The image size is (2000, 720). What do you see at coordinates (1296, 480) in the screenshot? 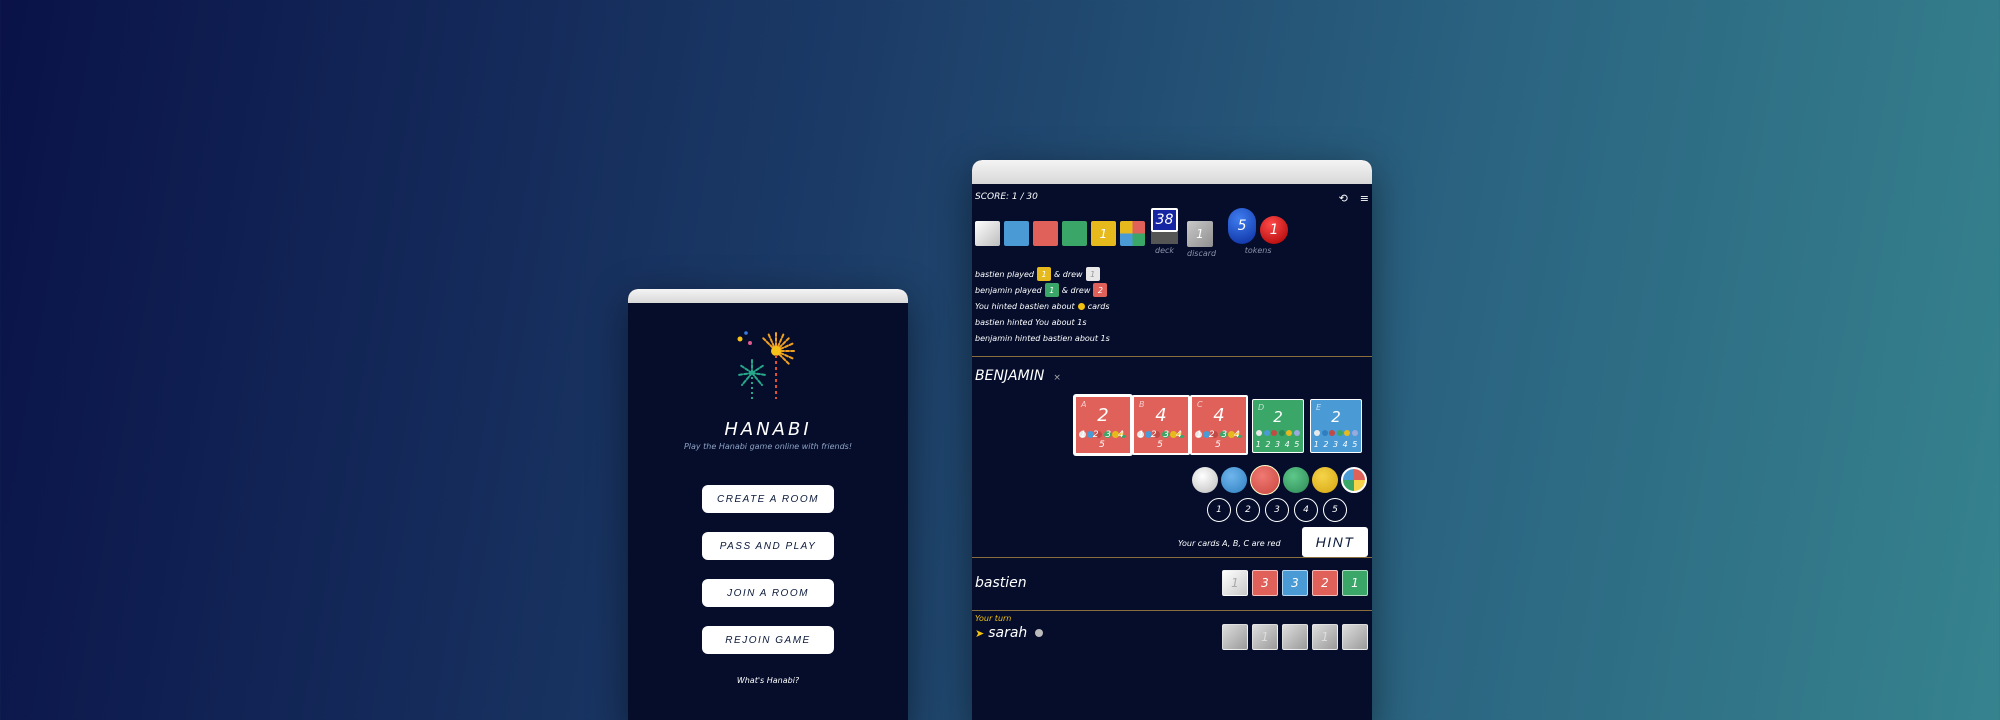
I see `hint-color-green` at bounding box center [1296, 480].